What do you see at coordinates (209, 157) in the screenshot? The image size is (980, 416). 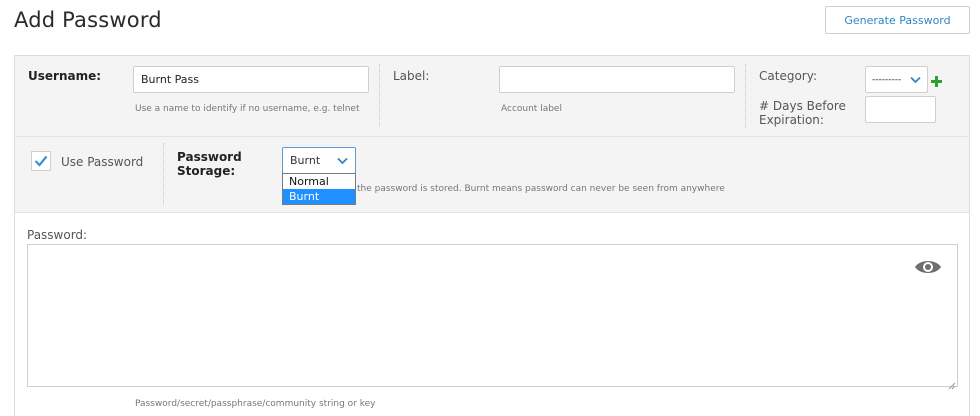 I see `password-storage-label-line1: Password` at bounding box center [209, 157].